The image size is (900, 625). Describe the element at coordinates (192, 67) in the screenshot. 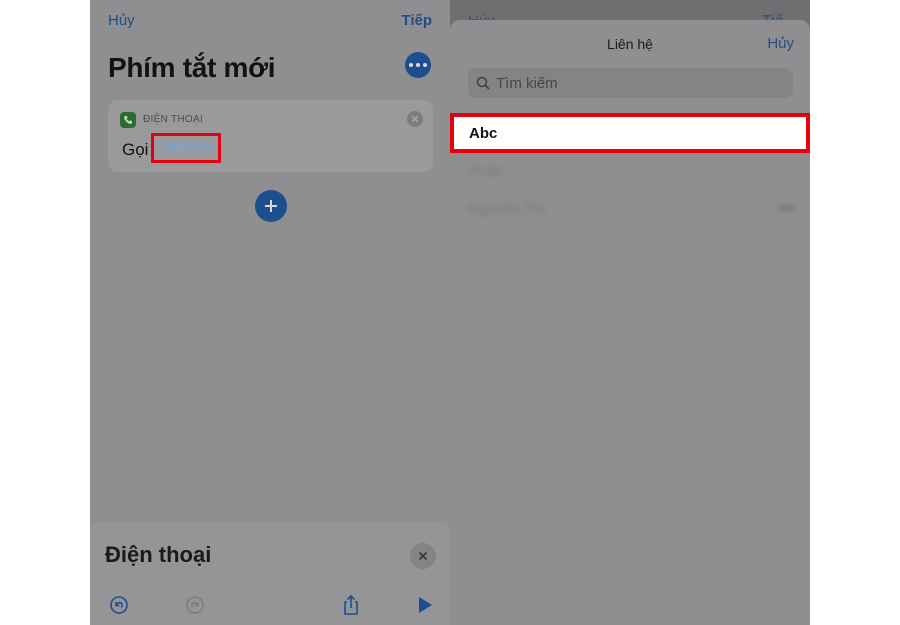

I see `page-title: Phím tắt mới` at that location.